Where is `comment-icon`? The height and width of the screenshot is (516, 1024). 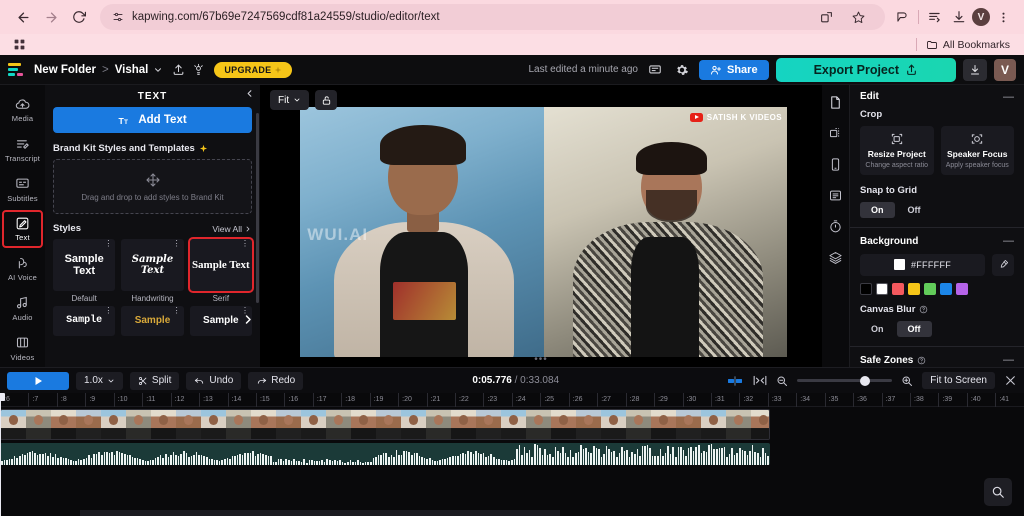 comment-icon is located at coordinates (655, 70).